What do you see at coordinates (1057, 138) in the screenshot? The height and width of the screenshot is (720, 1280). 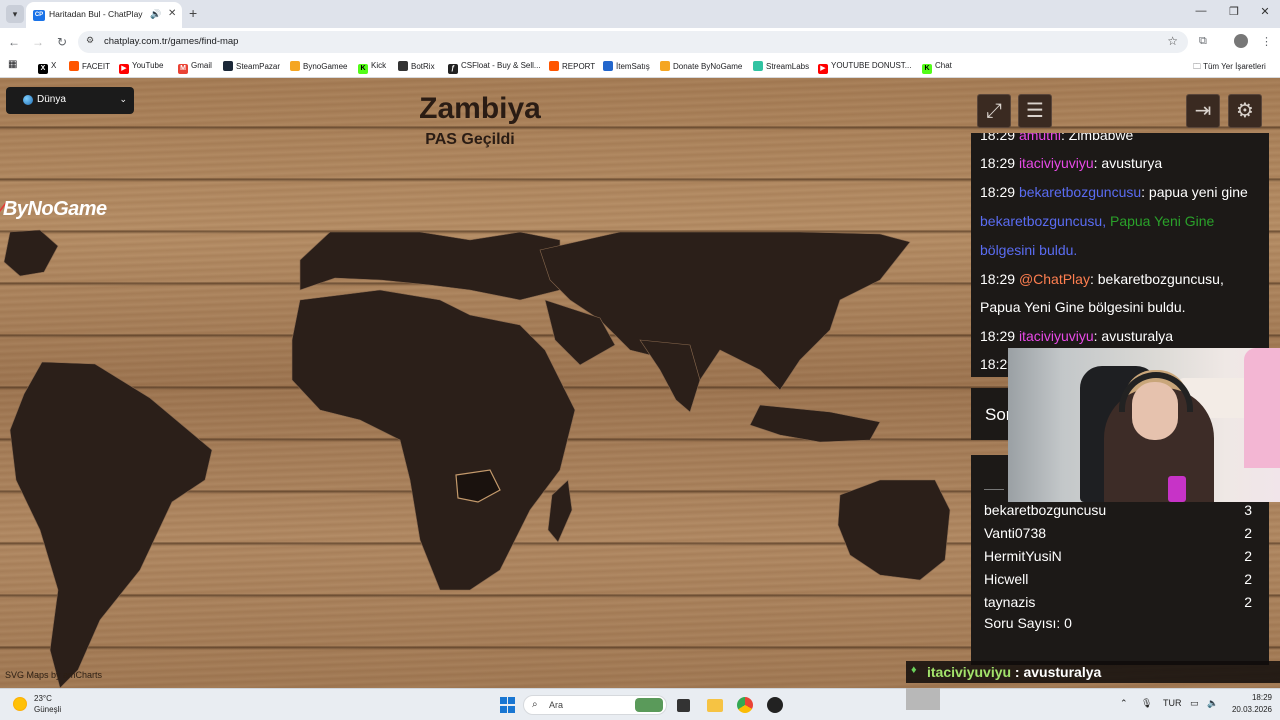 I see `chat-message: 18:29 amuthi: Zimbabwe` at bounding box center [1057, 138].